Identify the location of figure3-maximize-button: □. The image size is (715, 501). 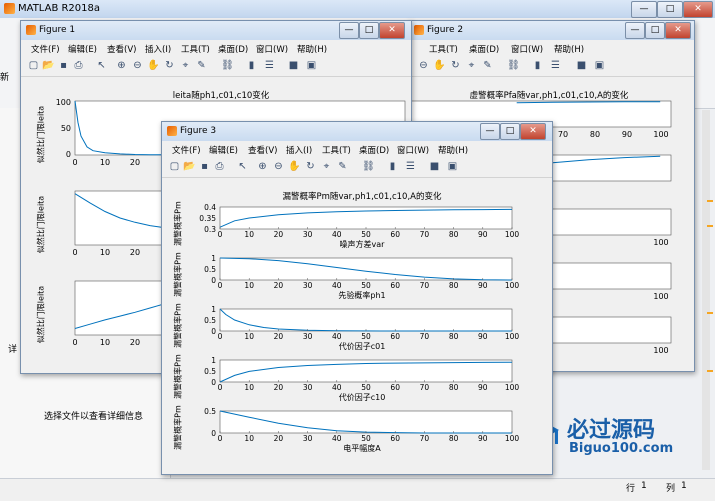
(510, 131).